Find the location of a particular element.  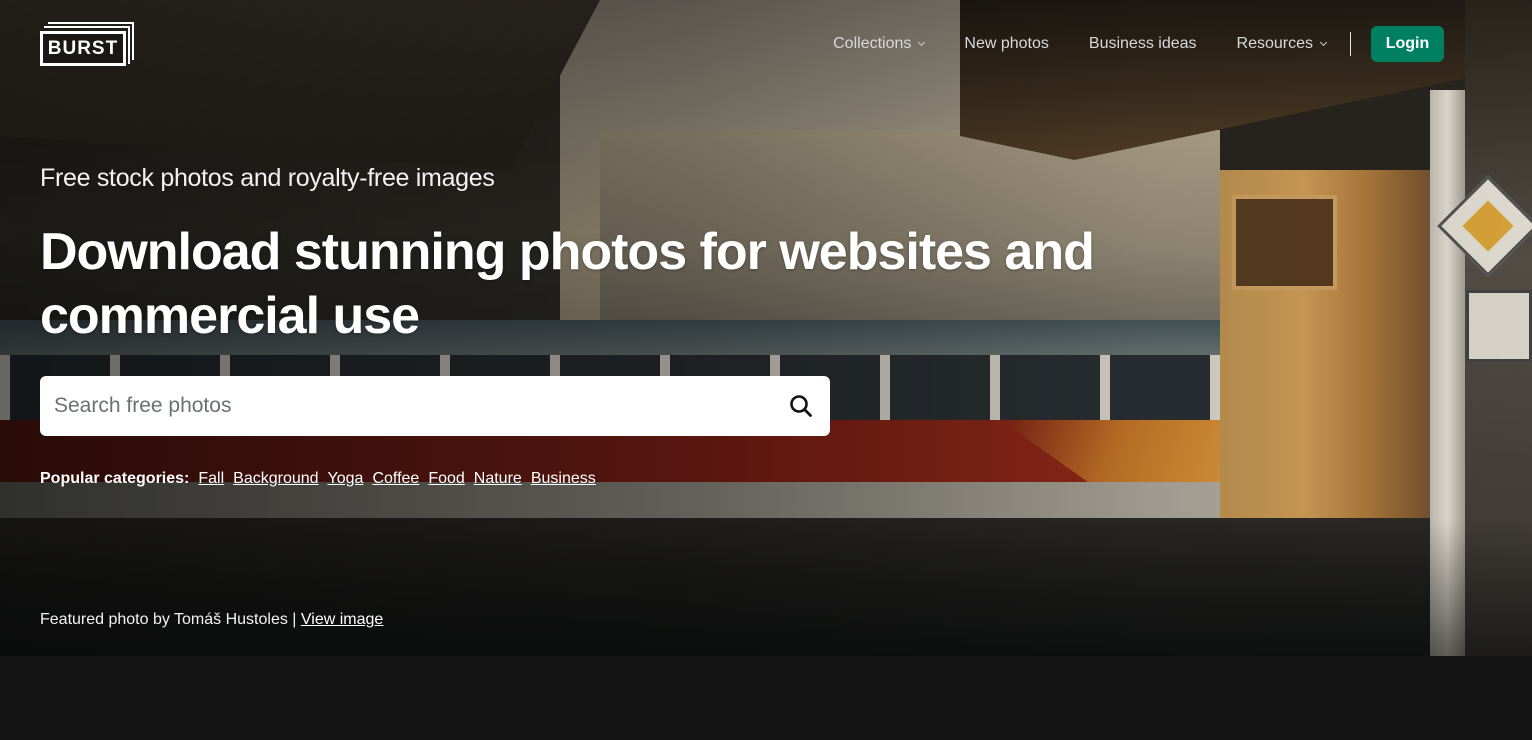

nav-resources: Resources is located at coordinates (1282, 44).